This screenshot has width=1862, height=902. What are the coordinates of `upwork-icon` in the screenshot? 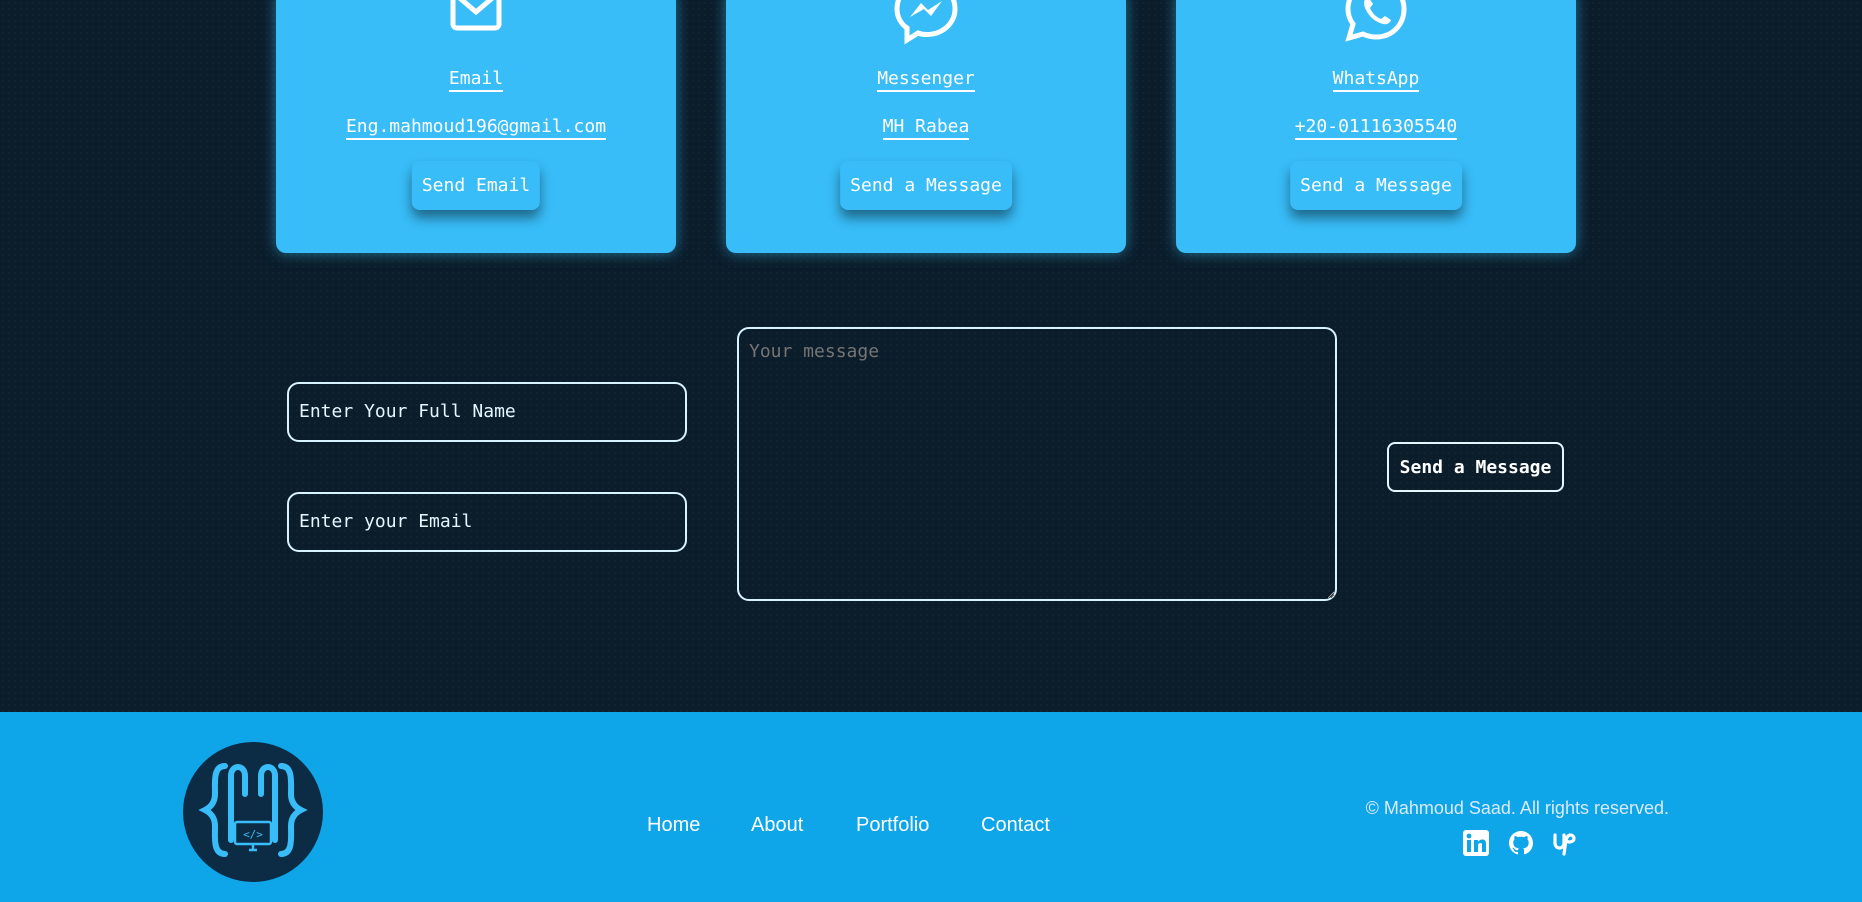 It's located at (1566, 843).